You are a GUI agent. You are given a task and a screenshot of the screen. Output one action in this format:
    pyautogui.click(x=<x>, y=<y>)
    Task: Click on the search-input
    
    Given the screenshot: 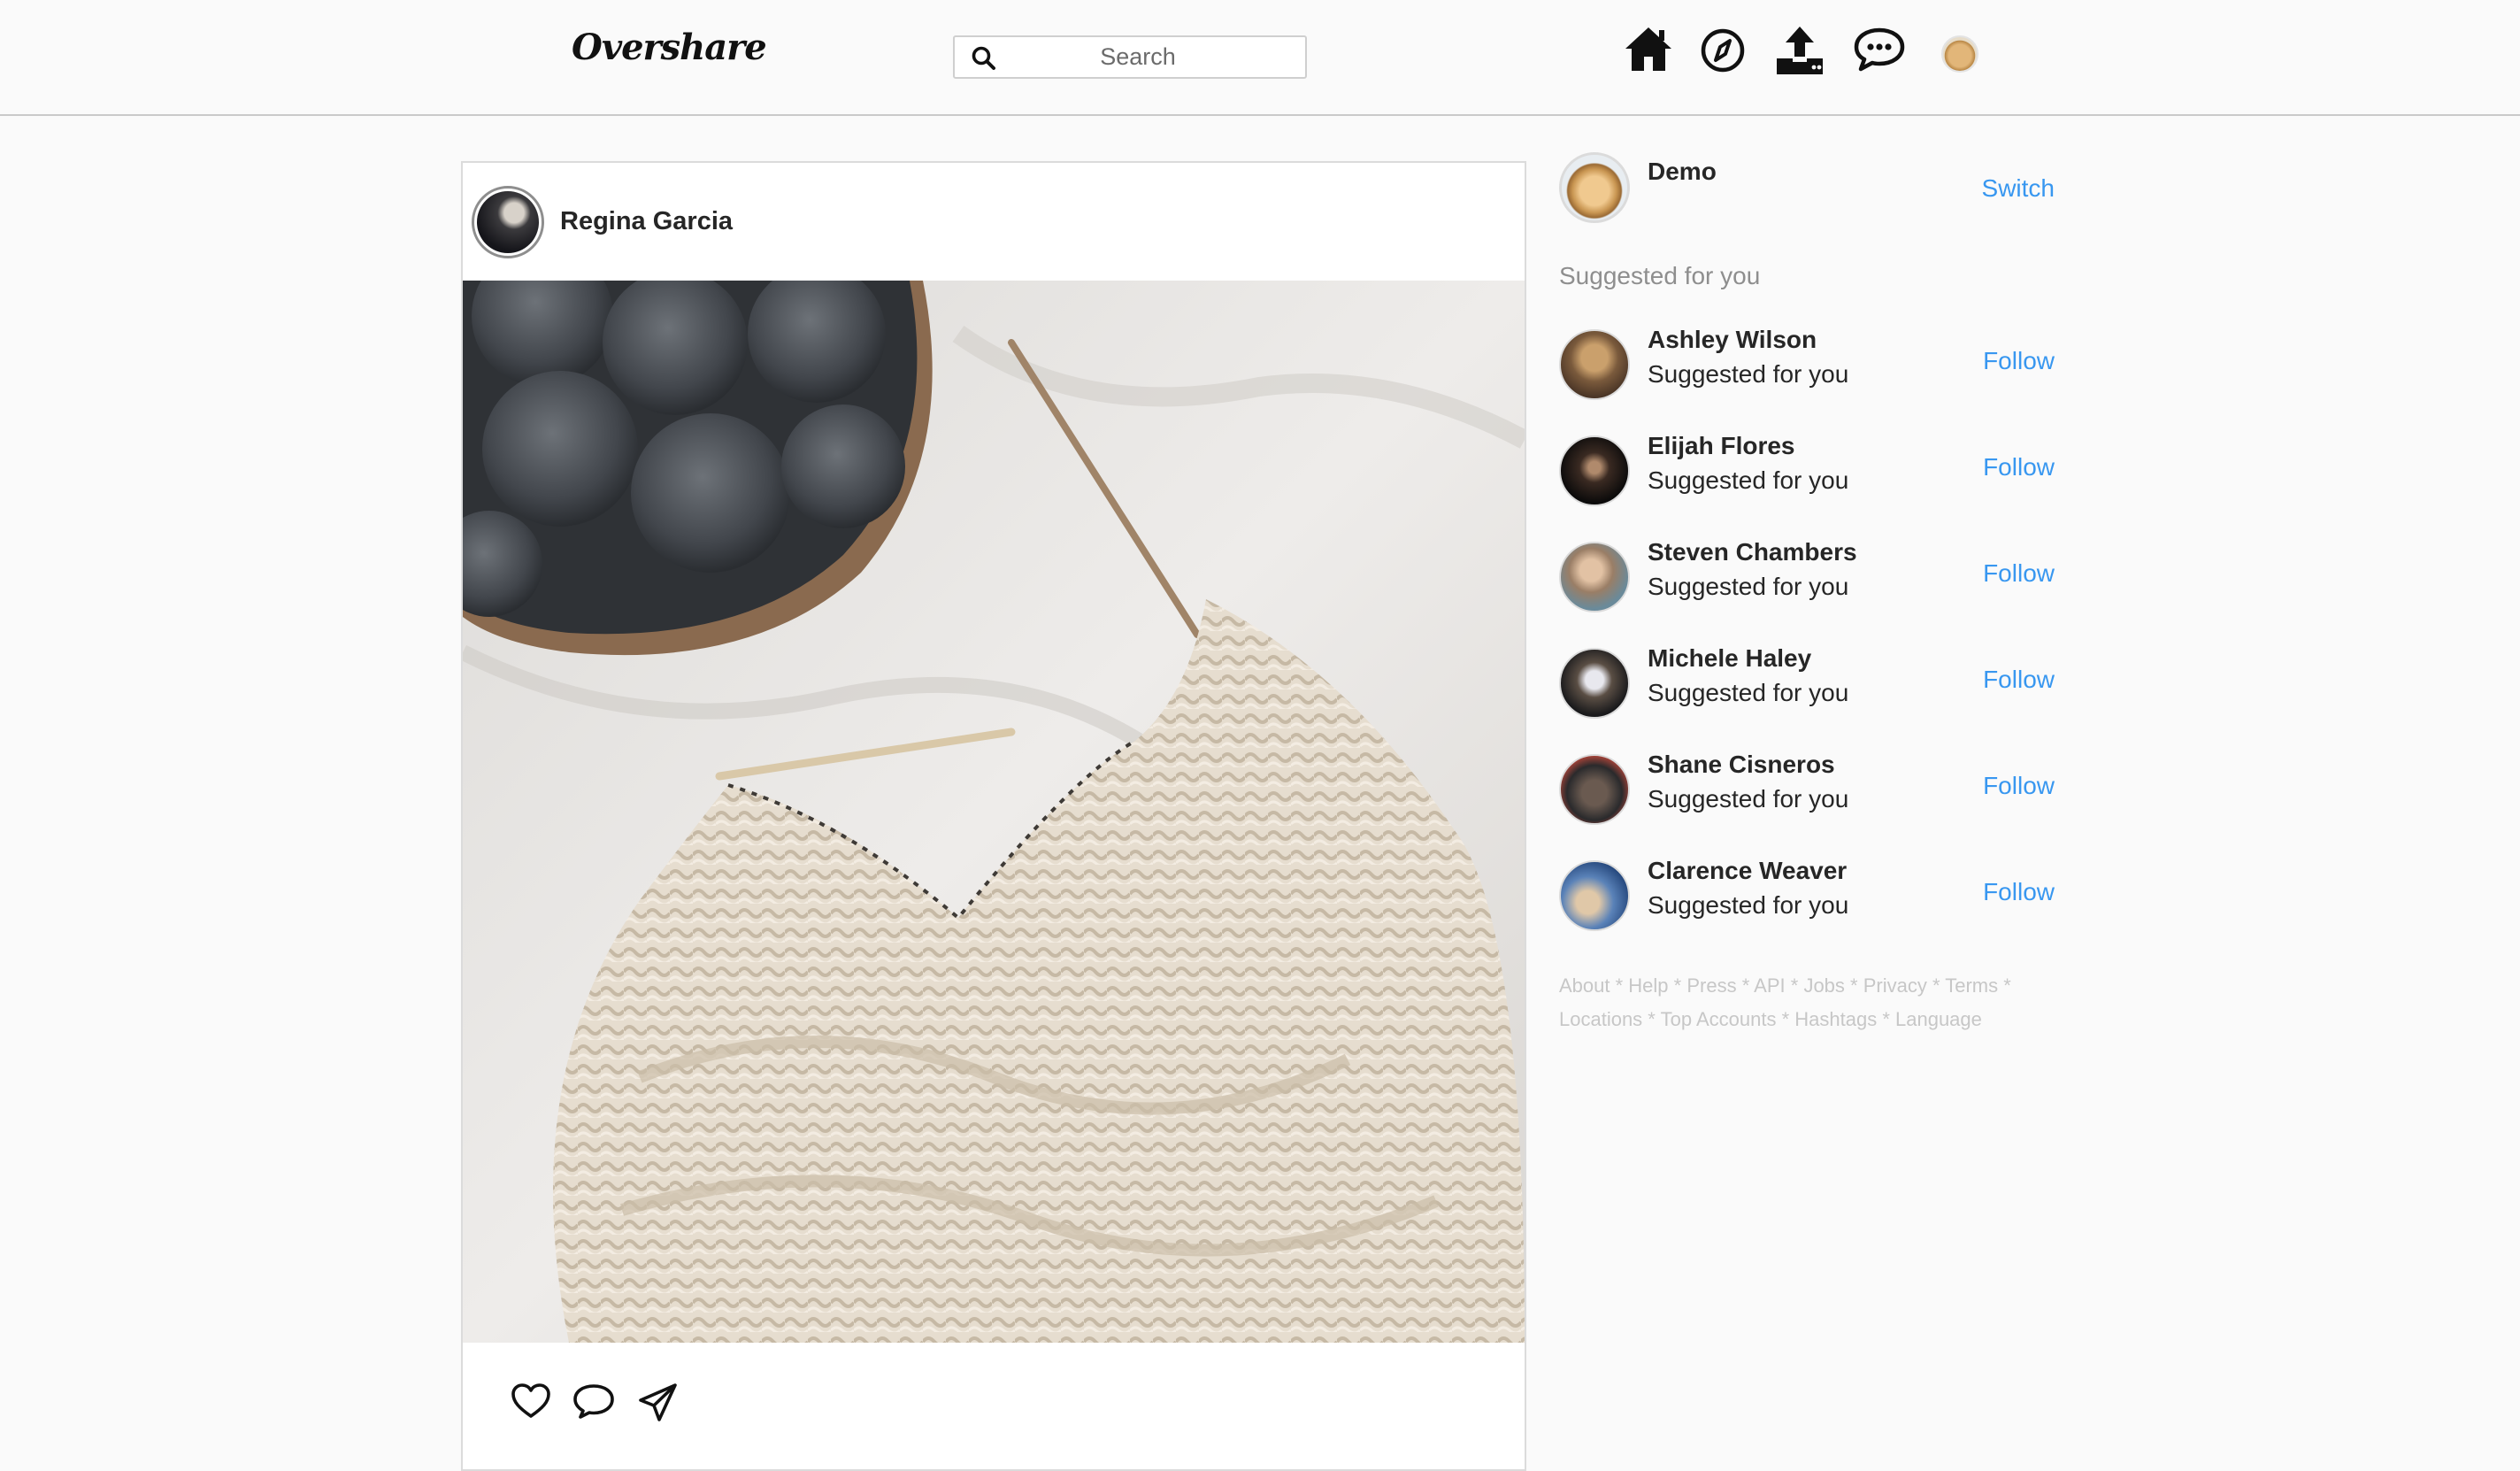 What is the action you would take?
    pyautogui.click(x=1130, y=57)
    